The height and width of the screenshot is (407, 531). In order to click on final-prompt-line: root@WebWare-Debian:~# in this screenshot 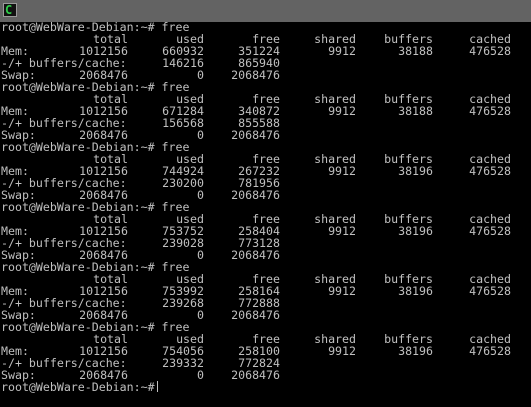, I will do `click(265, 387)`.